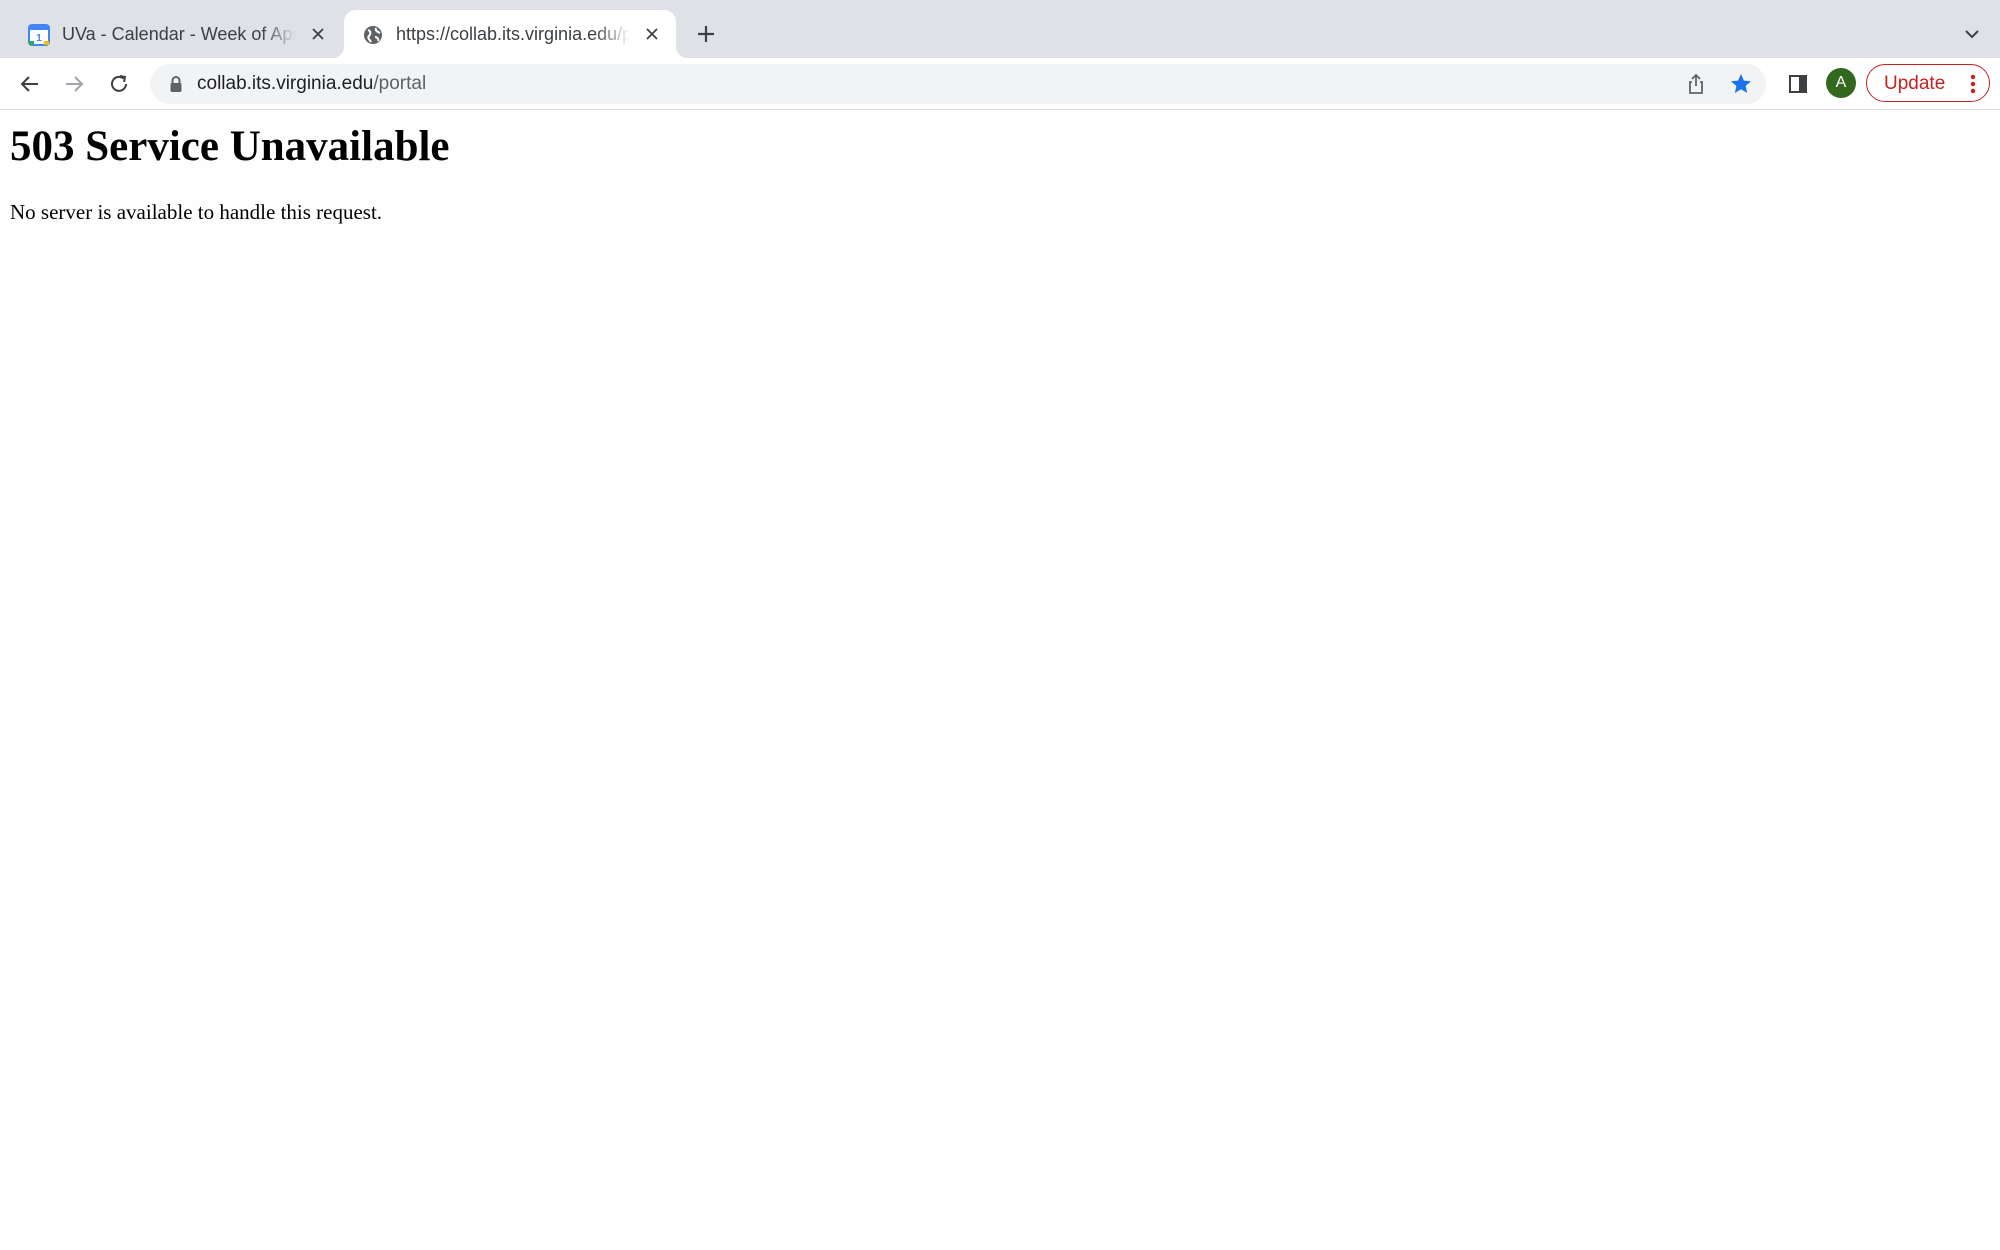 The height and width of the screenshot is (1250, 2000). Describe the element at coordinates (513, 34) in the screenshot. I see `tab-title: https://collab.its.virginia.edu/portal` at that location.